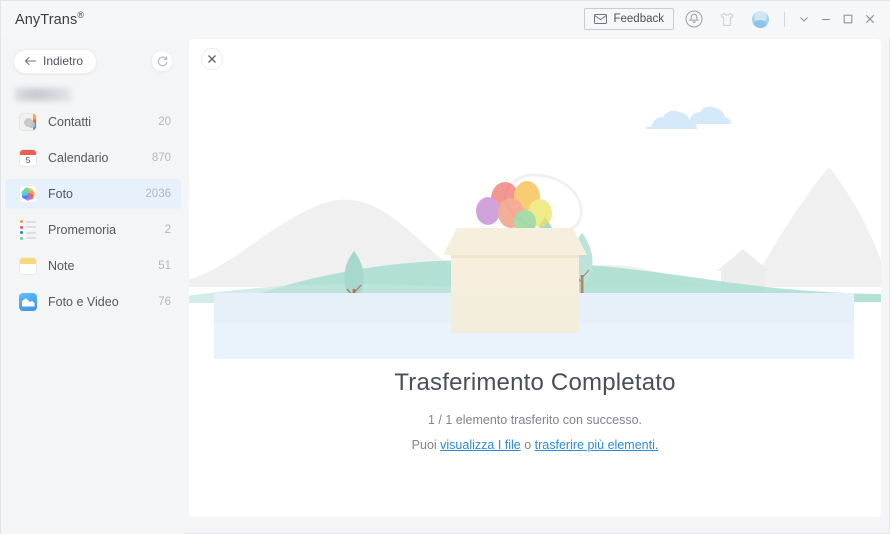 This screenshot has width=890, height=534. I want to click on calendar-day: 5, so click(28, 160).